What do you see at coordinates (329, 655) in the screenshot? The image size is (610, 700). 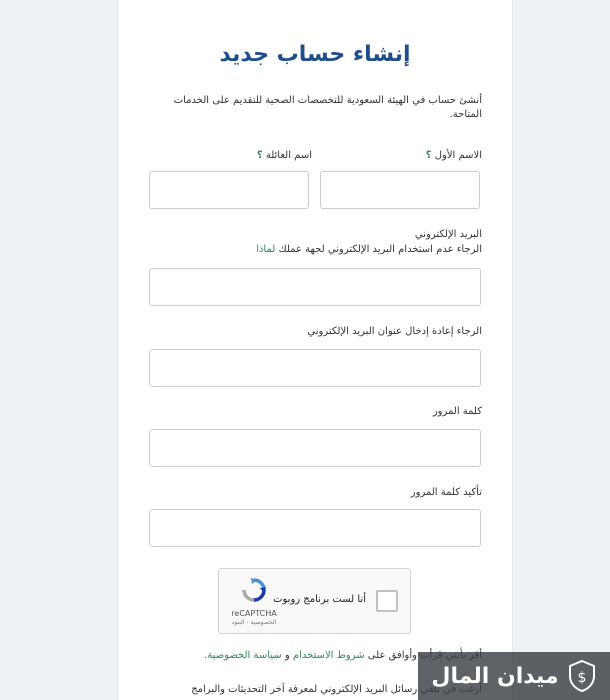 I see `terms-of-use-link: شروط الاستخدام` at bounding box center [329, 655].